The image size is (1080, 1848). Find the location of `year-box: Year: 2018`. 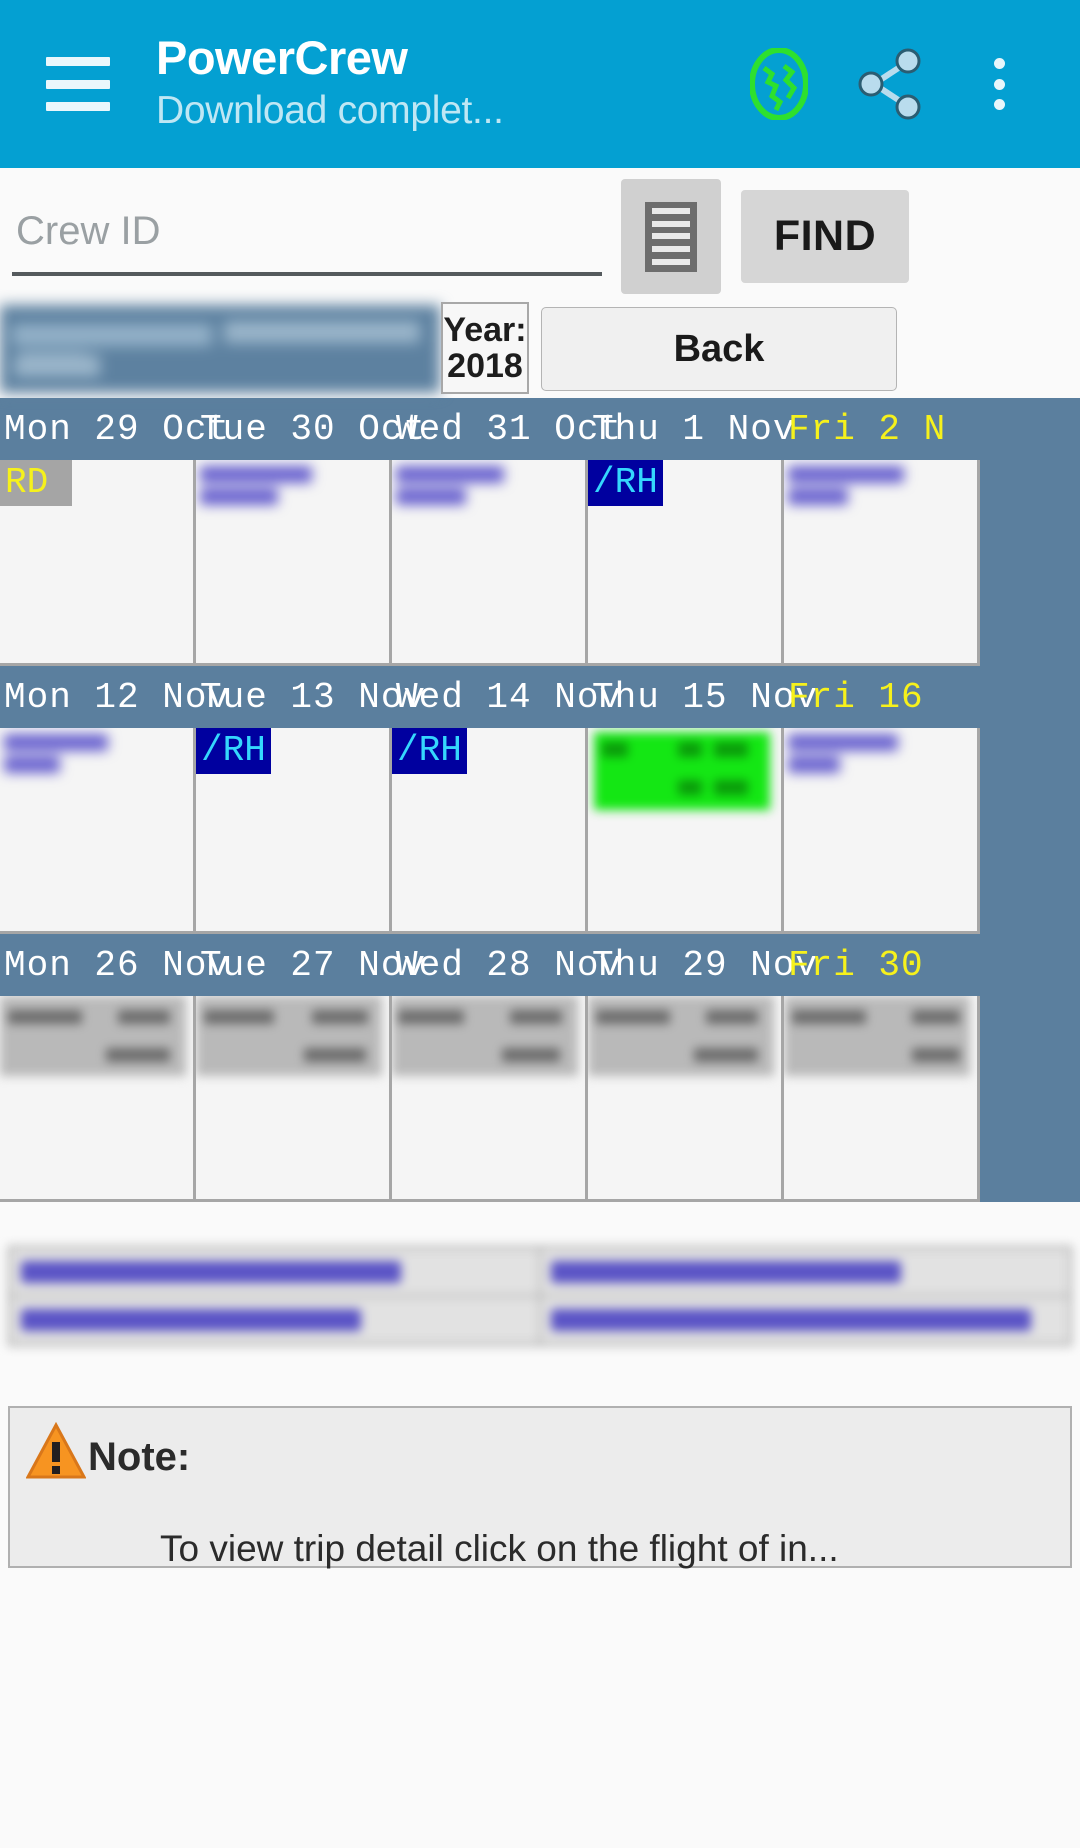

year-box: Year: 2018 is located at coordinates (485, 348).